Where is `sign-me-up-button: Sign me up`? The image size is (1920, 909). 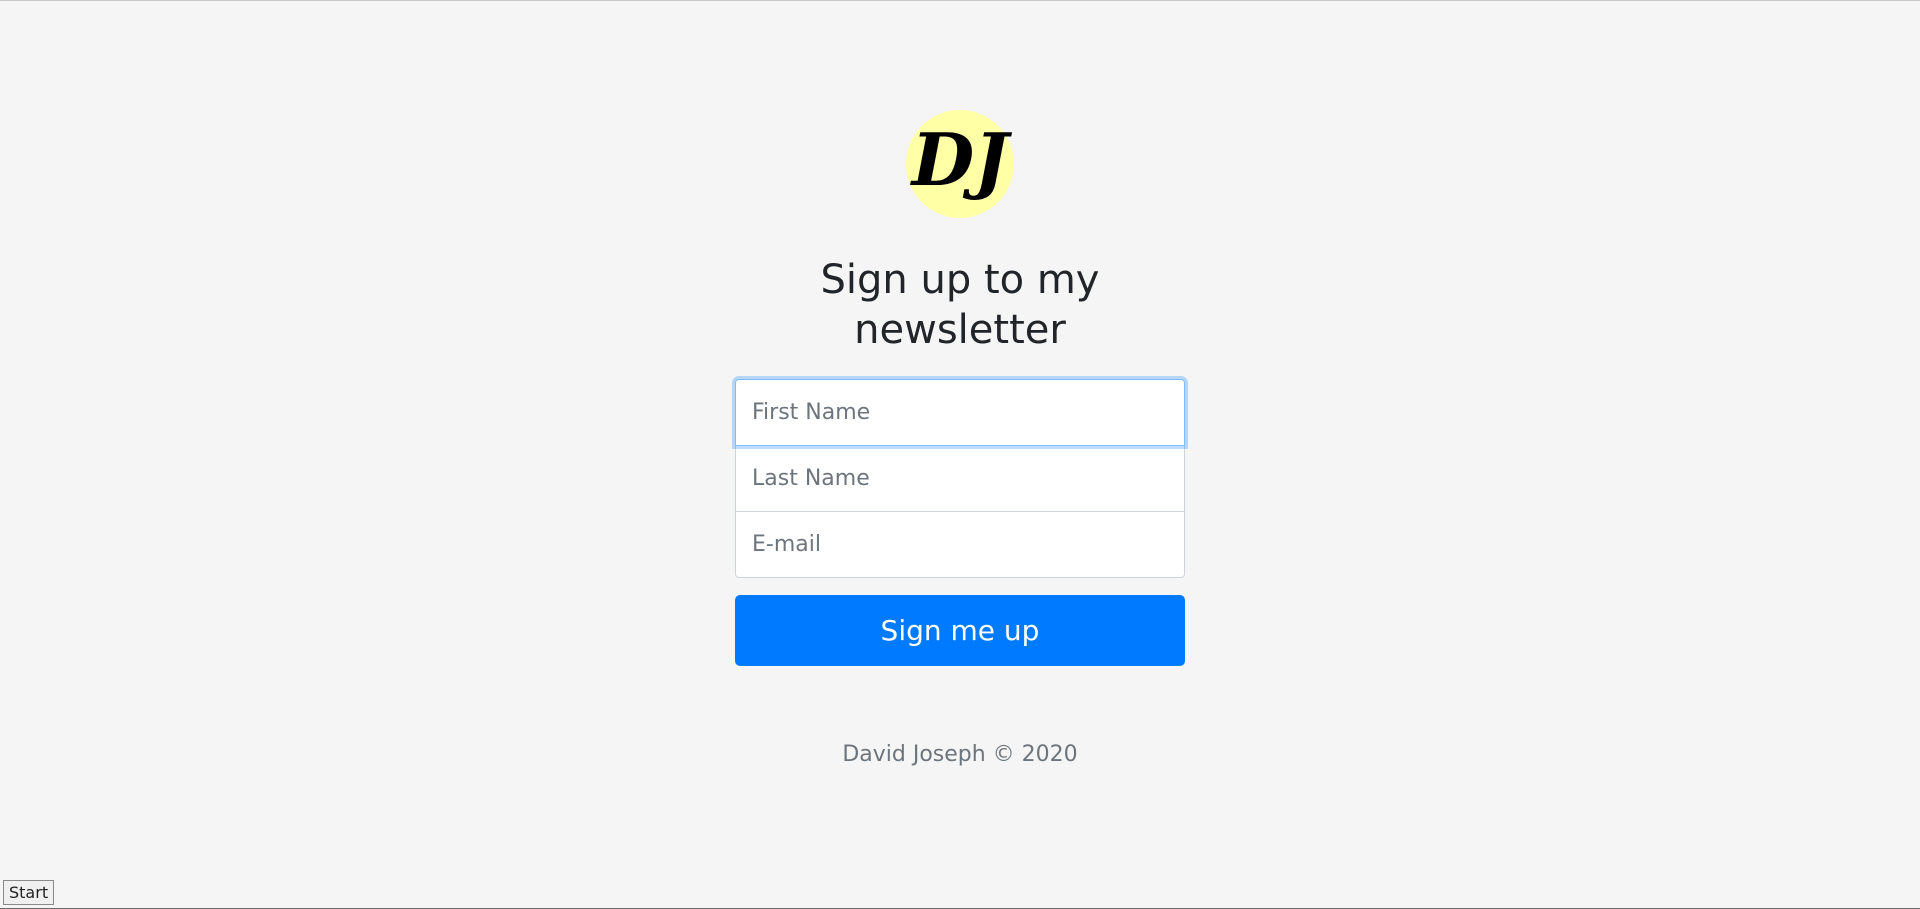 sign-me-up-button: Sign me up is located at coordinates (960, 630).